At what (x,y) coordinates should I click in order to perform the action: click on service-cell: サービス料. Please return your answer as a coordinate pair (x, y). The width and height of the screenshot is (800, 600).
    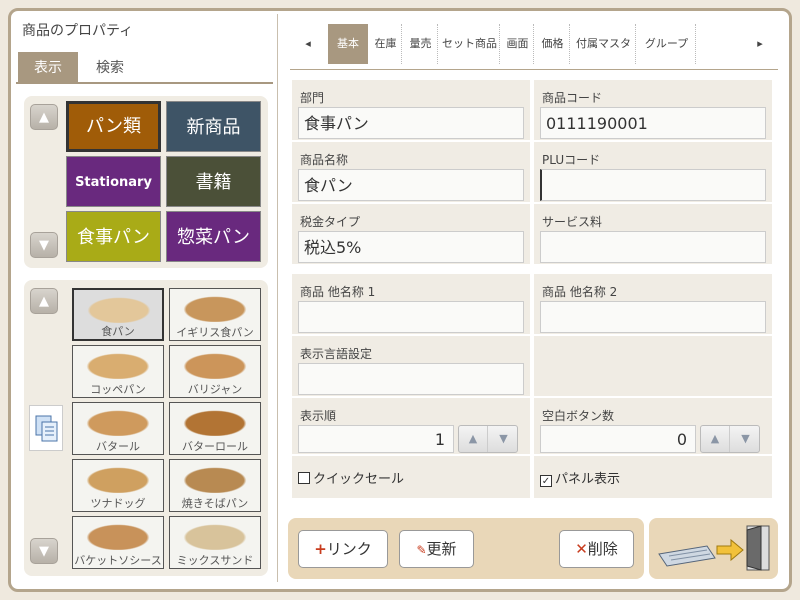
    Looking at the image, I should click on (653, 234).